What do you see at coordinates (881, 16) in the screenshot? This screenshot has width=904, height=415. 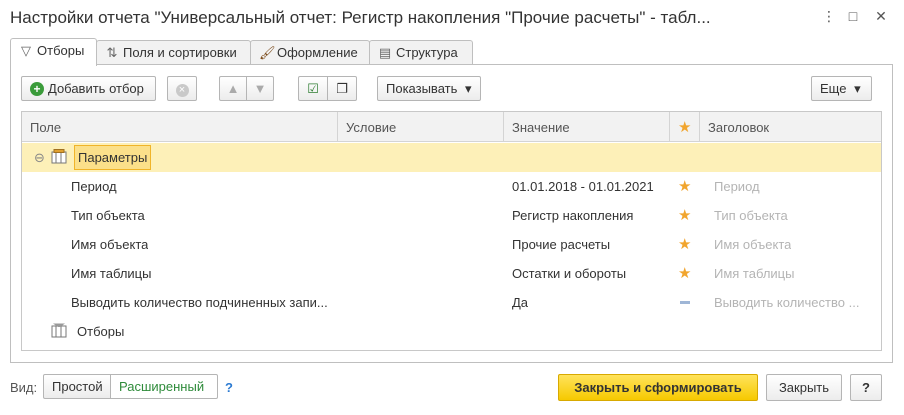 I see `close-icon: ✕` at bounding box center [881, 16].